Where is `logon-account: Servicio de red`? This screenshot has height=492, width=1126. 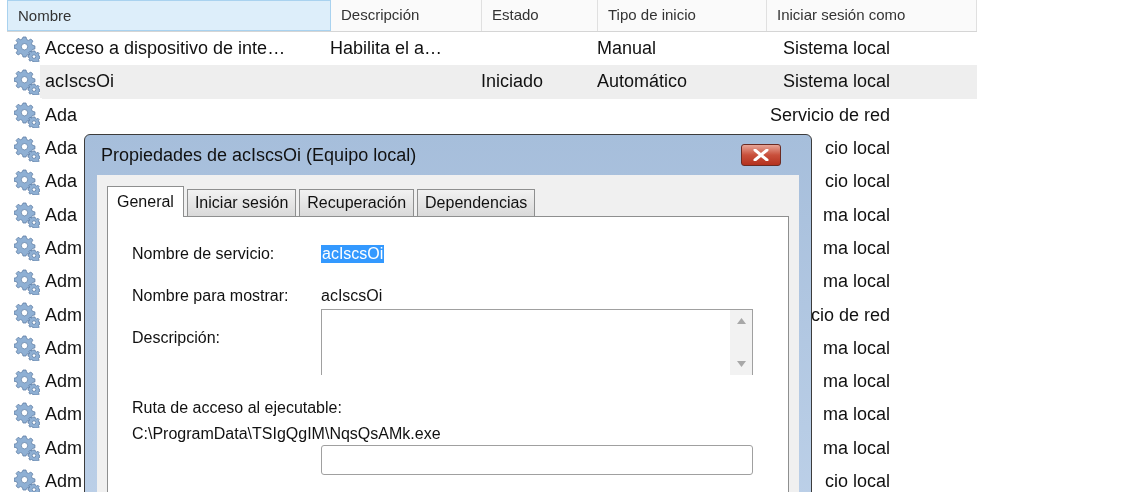 logon-account: Servicio de red is located at coordinates (829, 114).